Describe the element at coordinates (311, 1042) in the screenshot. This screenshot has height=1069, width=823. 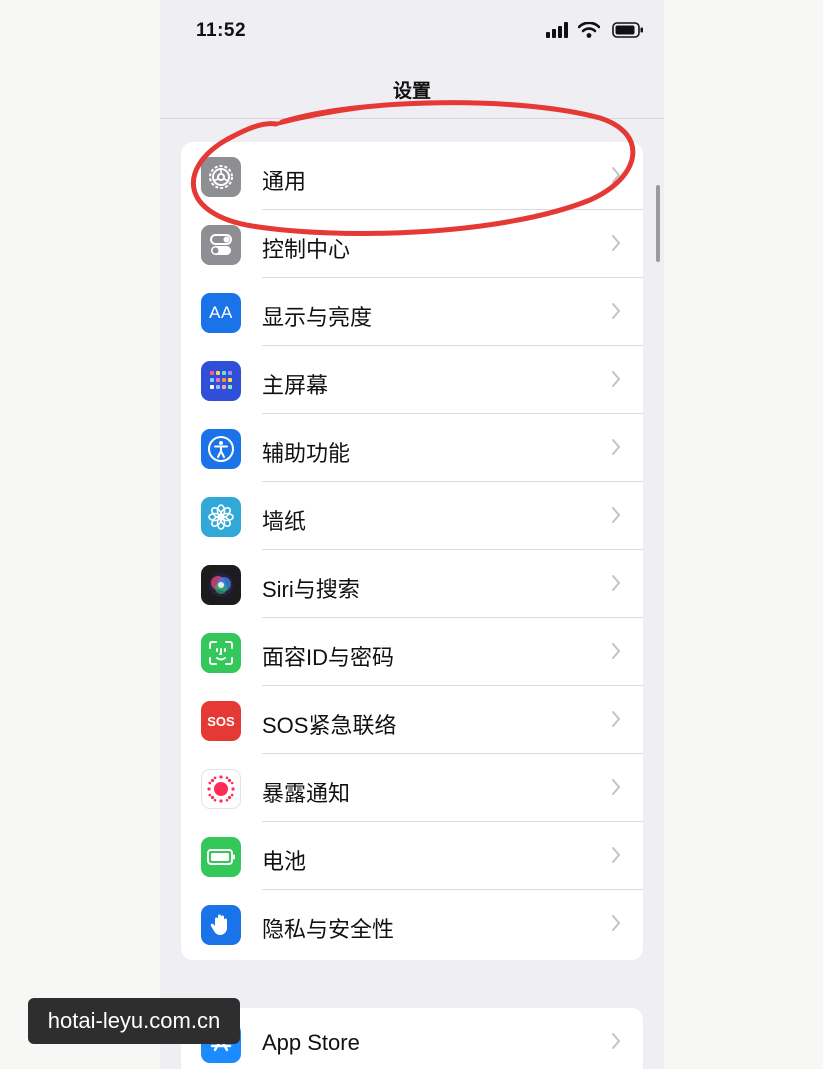
I see `settings-row-label: App Store` at that location.